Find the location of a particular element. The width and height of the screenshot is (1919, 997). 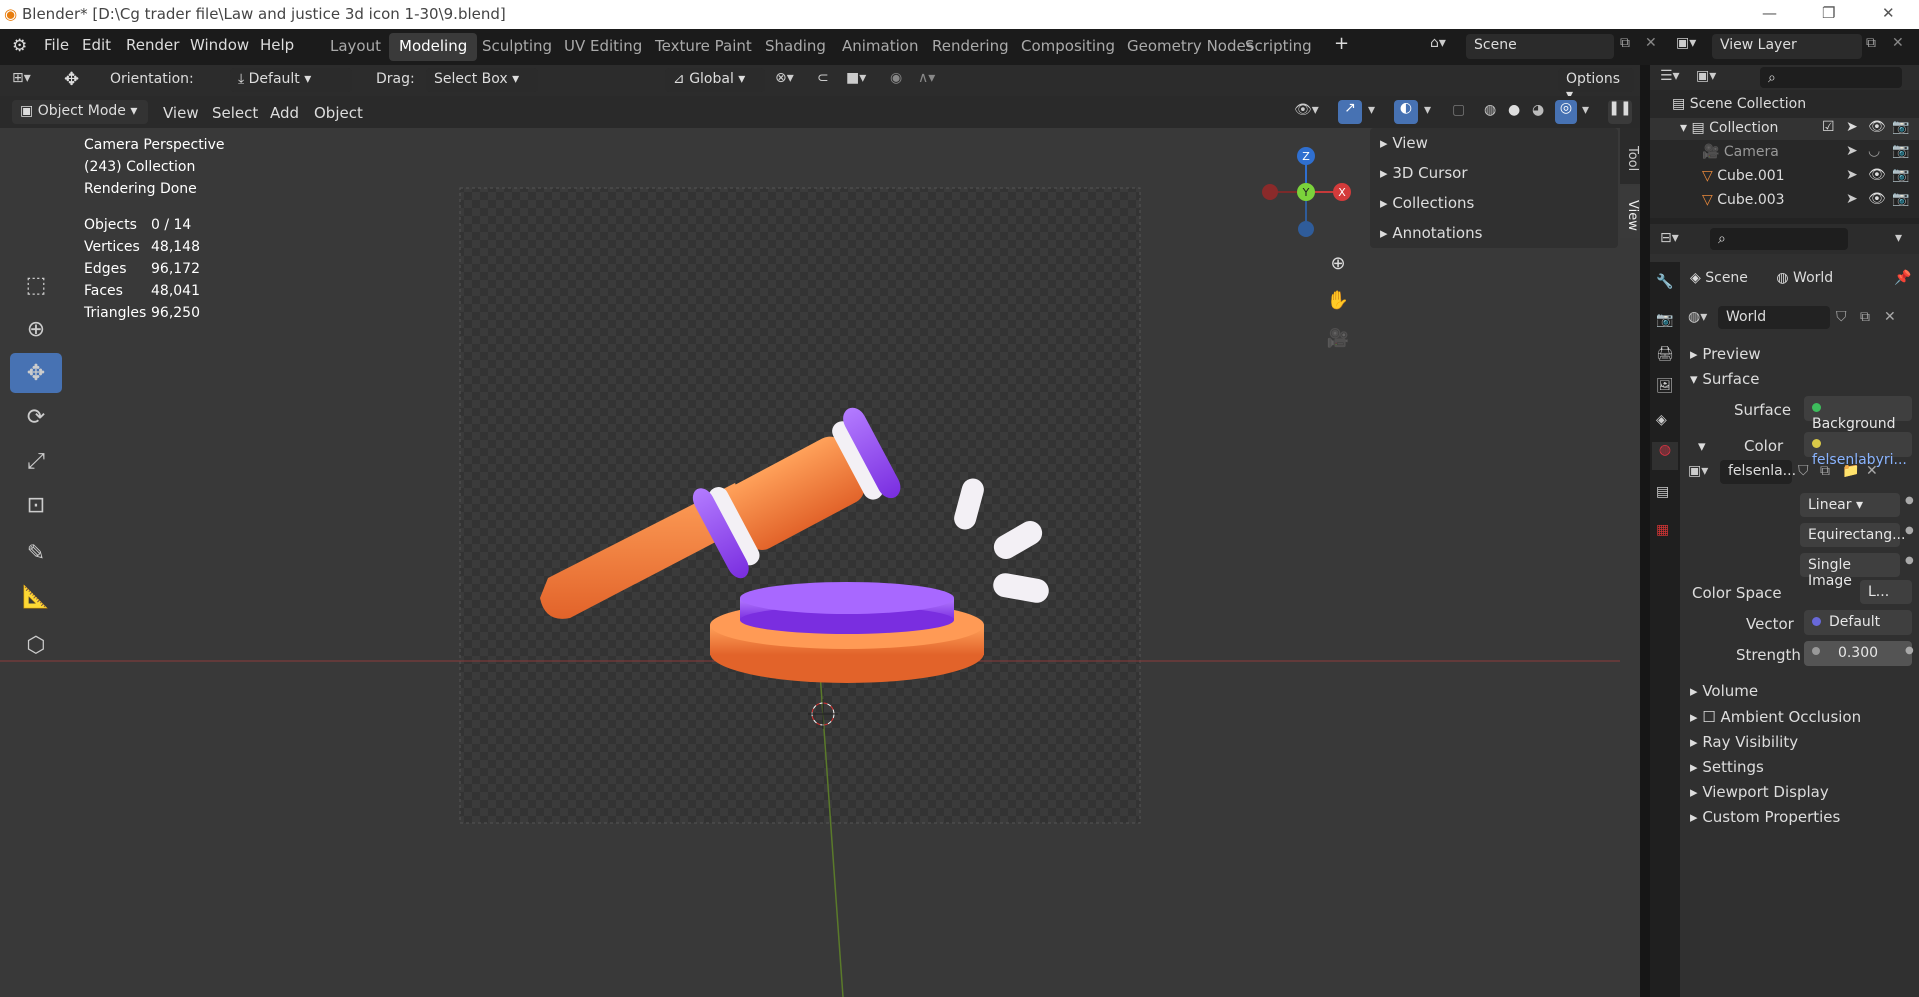

snap-target-icon: ■▾ is located at coordinates (856, 78).